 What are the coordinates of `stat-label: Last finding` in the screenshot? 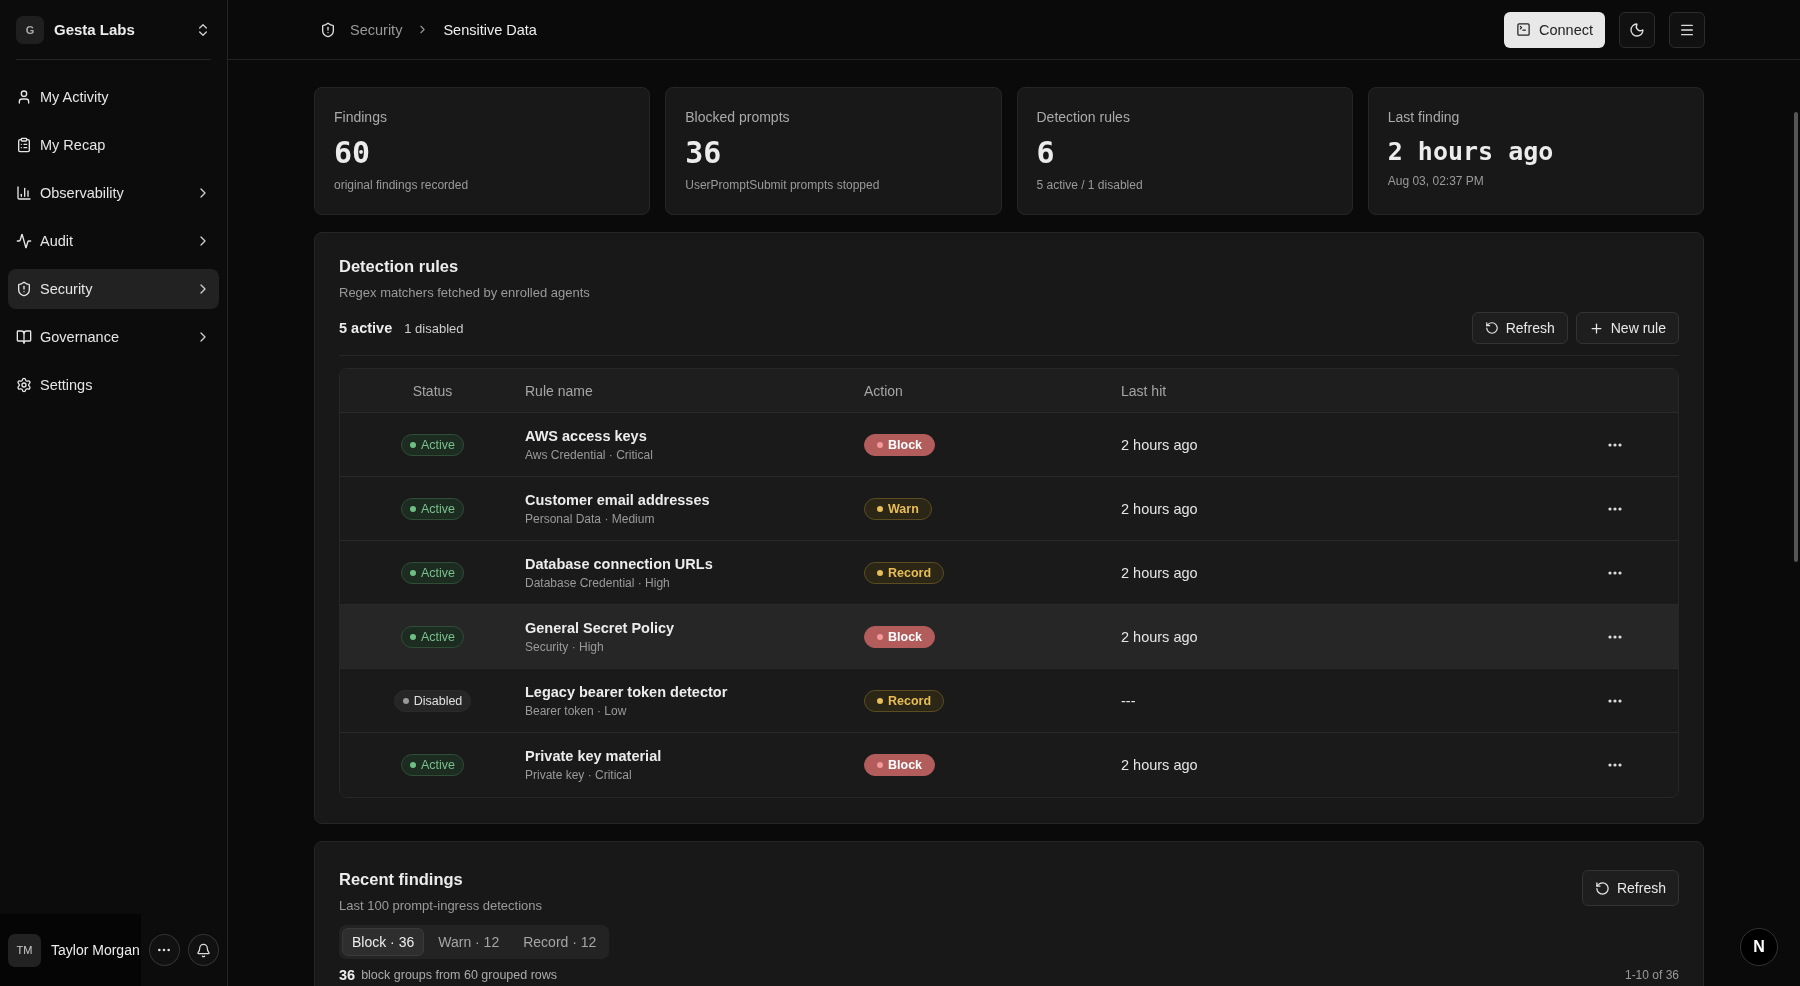 It's located at (1424, 117).